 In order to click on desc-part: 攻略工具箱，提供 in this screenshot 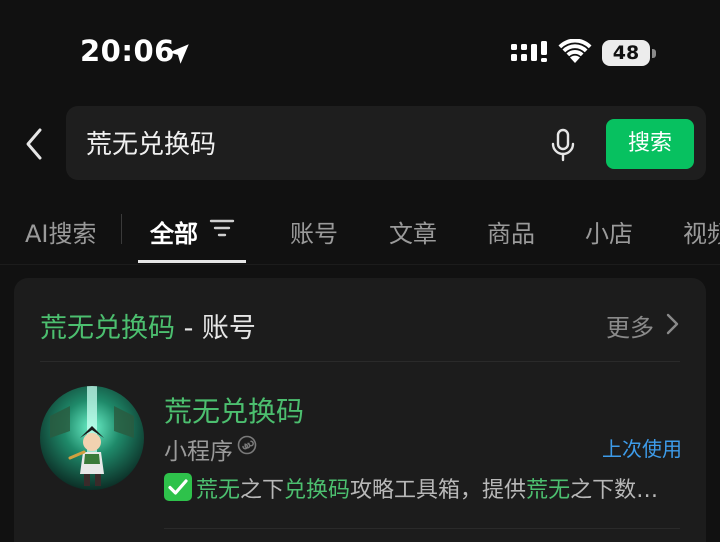, I will do `click(438, 490)`.